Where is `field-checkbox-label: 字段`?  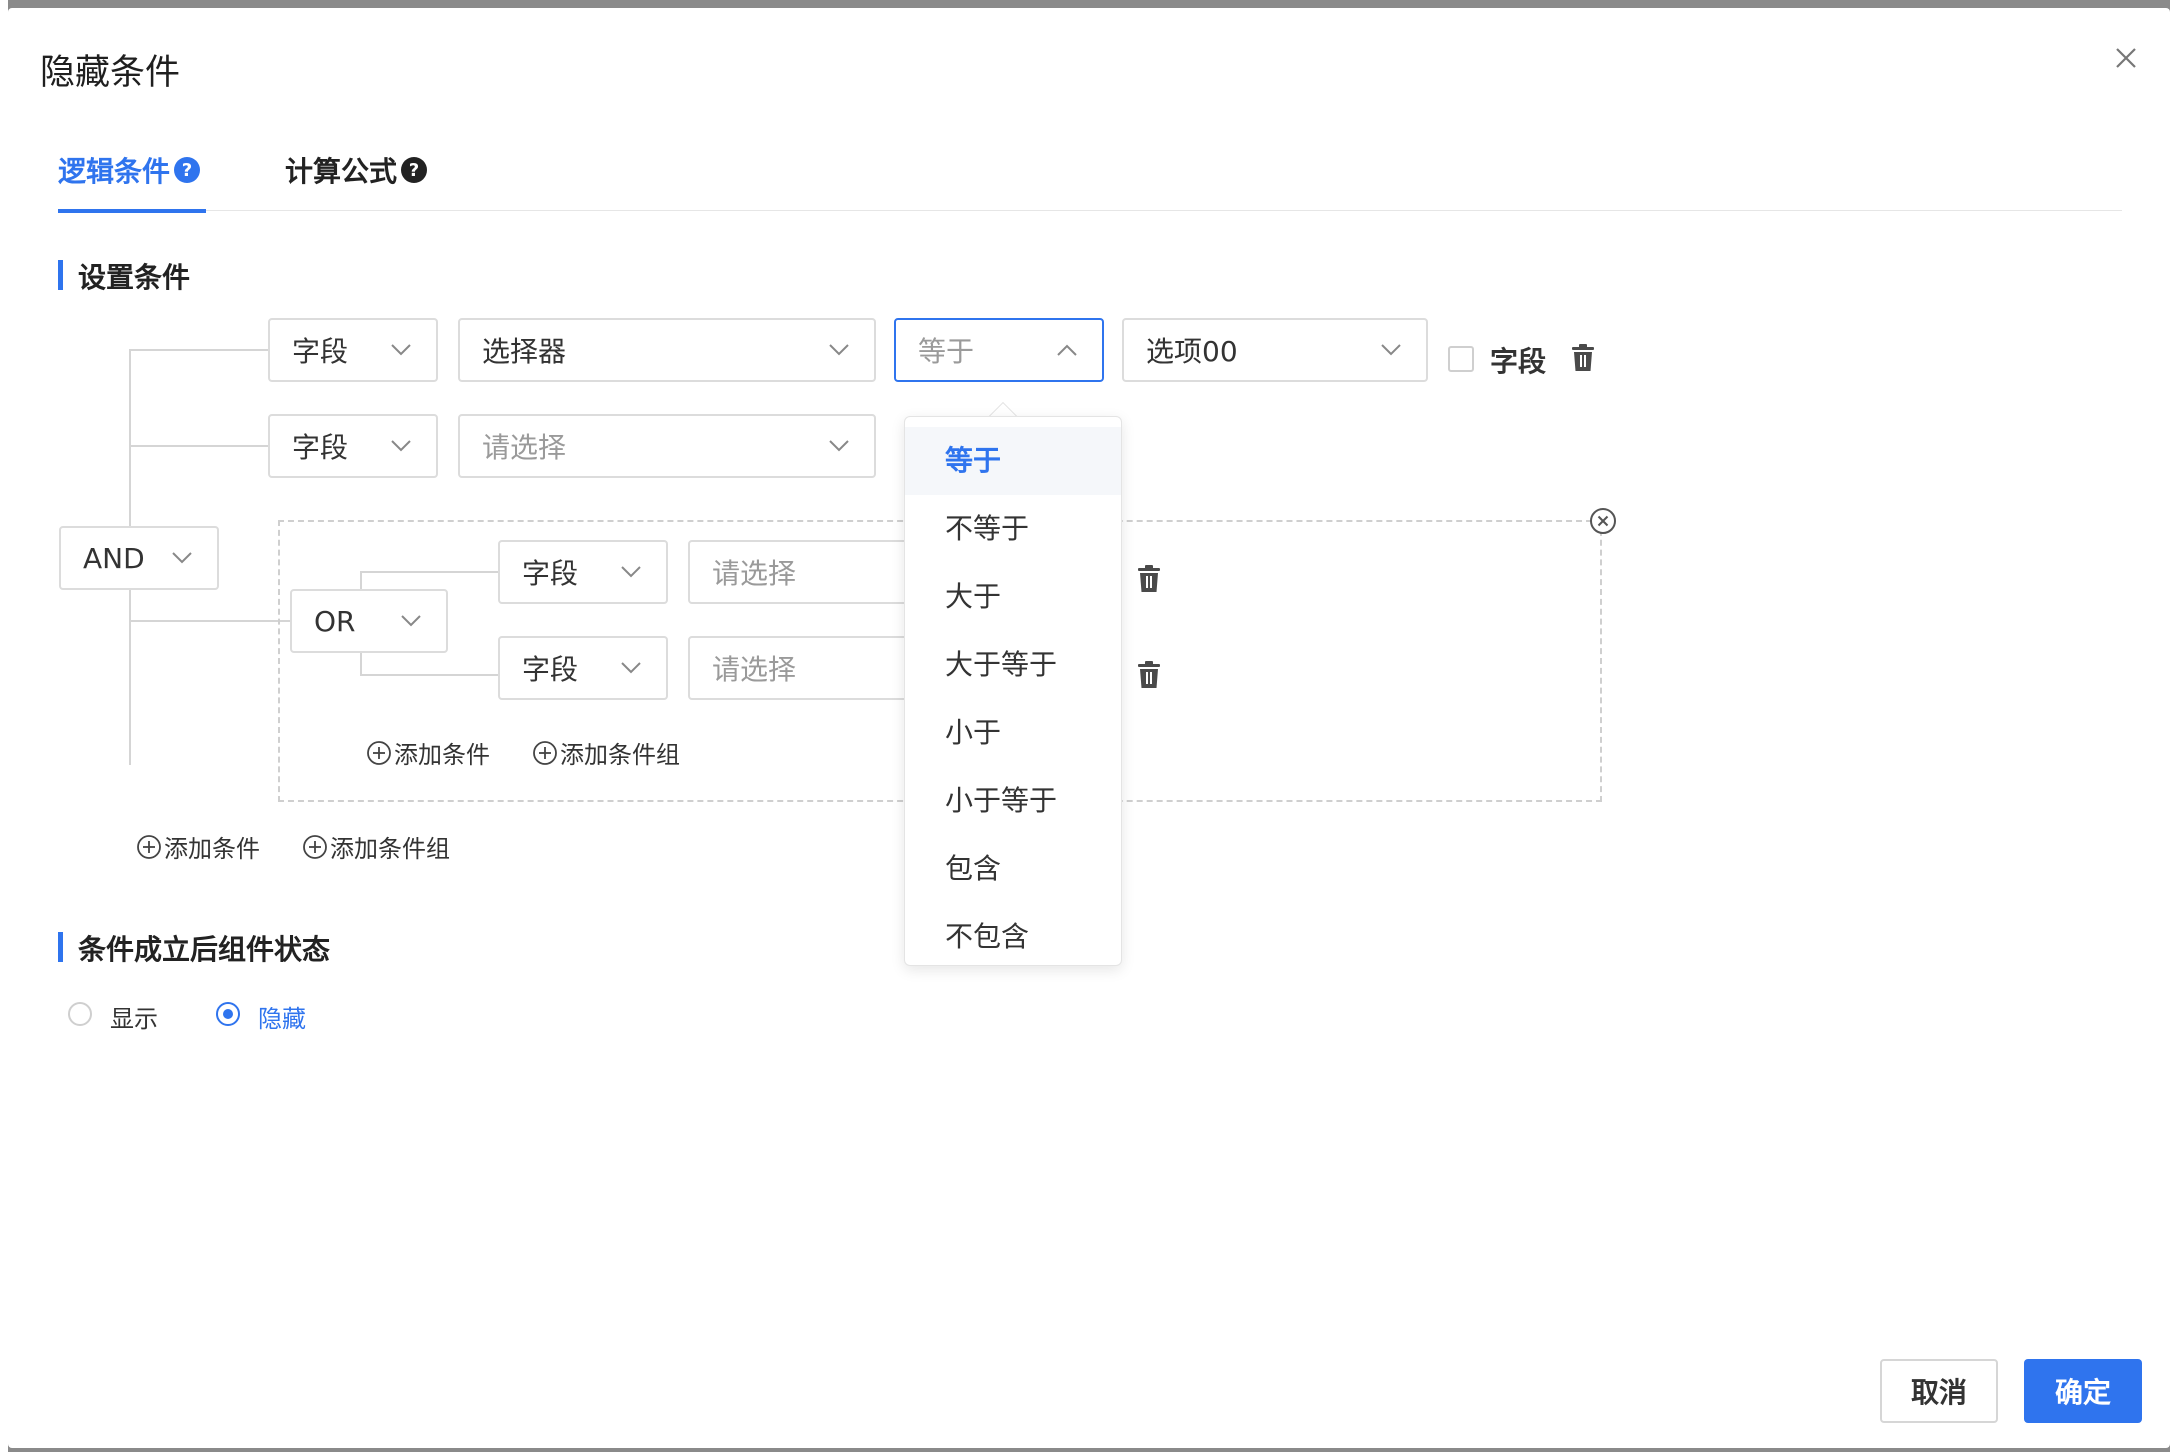
field-checkbox-label: 字段 is located at coordinates (1518, 361).